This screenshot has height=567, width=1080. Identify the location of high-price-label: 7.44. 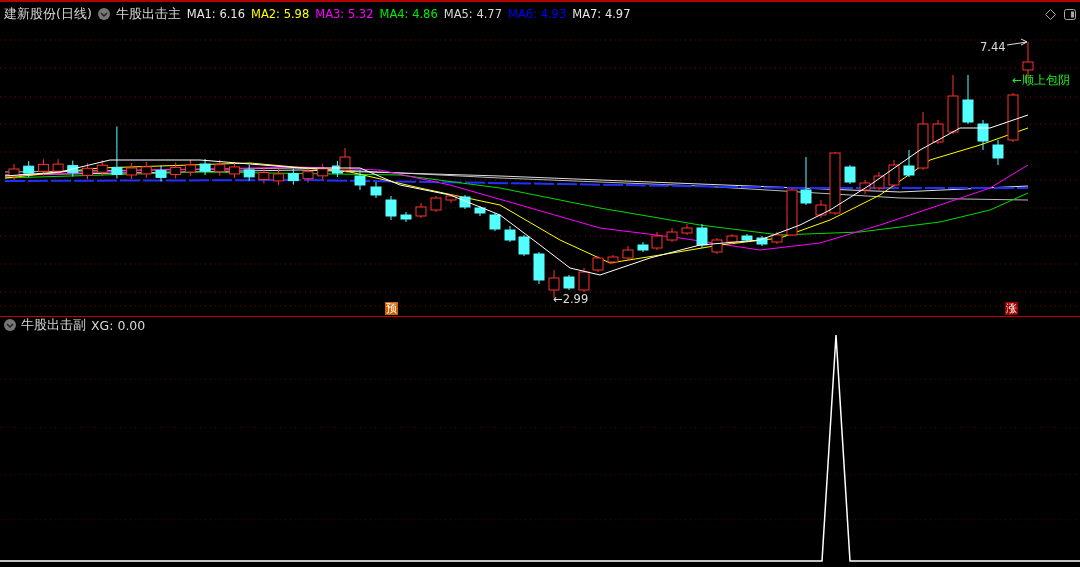
(993, 47).